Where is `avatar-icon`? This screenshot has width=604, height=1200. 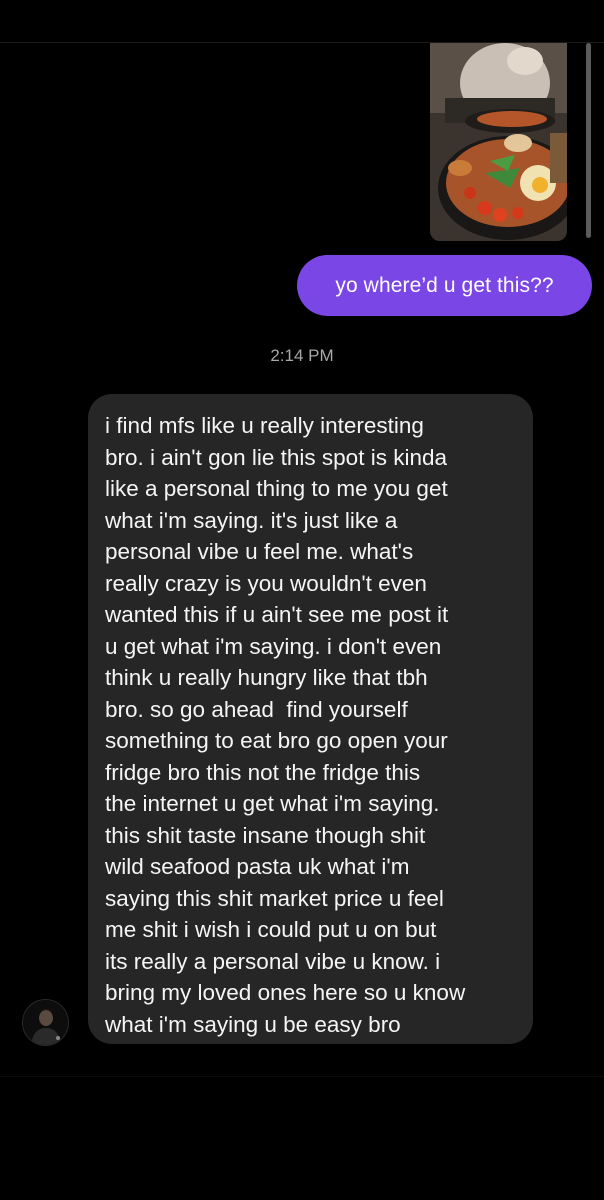
avatar-icon is located at coordinates (45, 1022).